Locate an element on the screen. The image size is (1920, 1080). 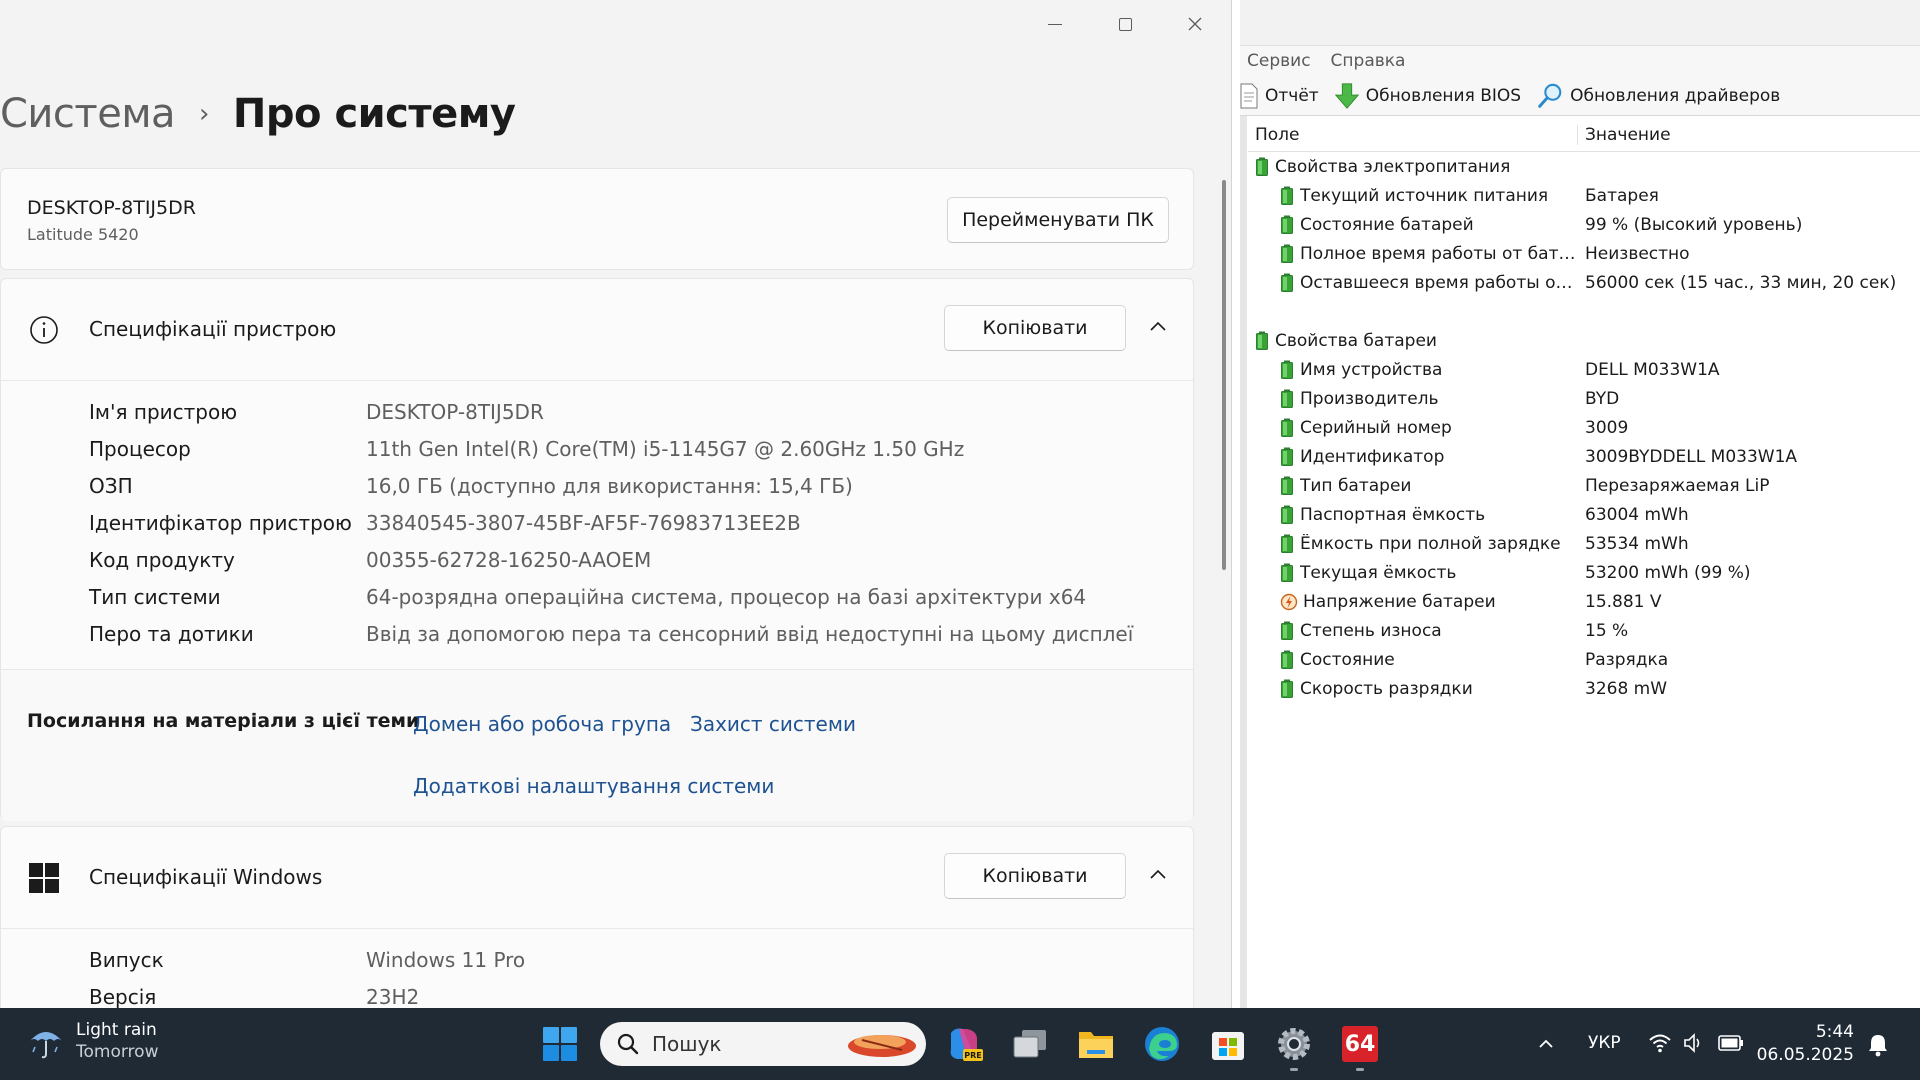
report-label: Отчёт is located at coordinates (1292, 95).